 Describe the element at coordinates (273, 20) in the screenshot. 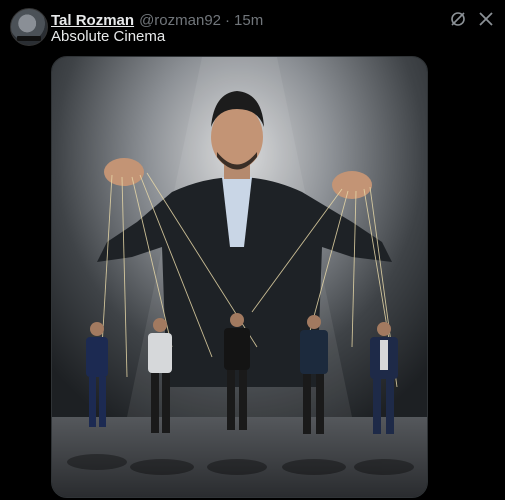

I see `tweet-header: Tal Rozman @rozman92 · 15m` at that location.